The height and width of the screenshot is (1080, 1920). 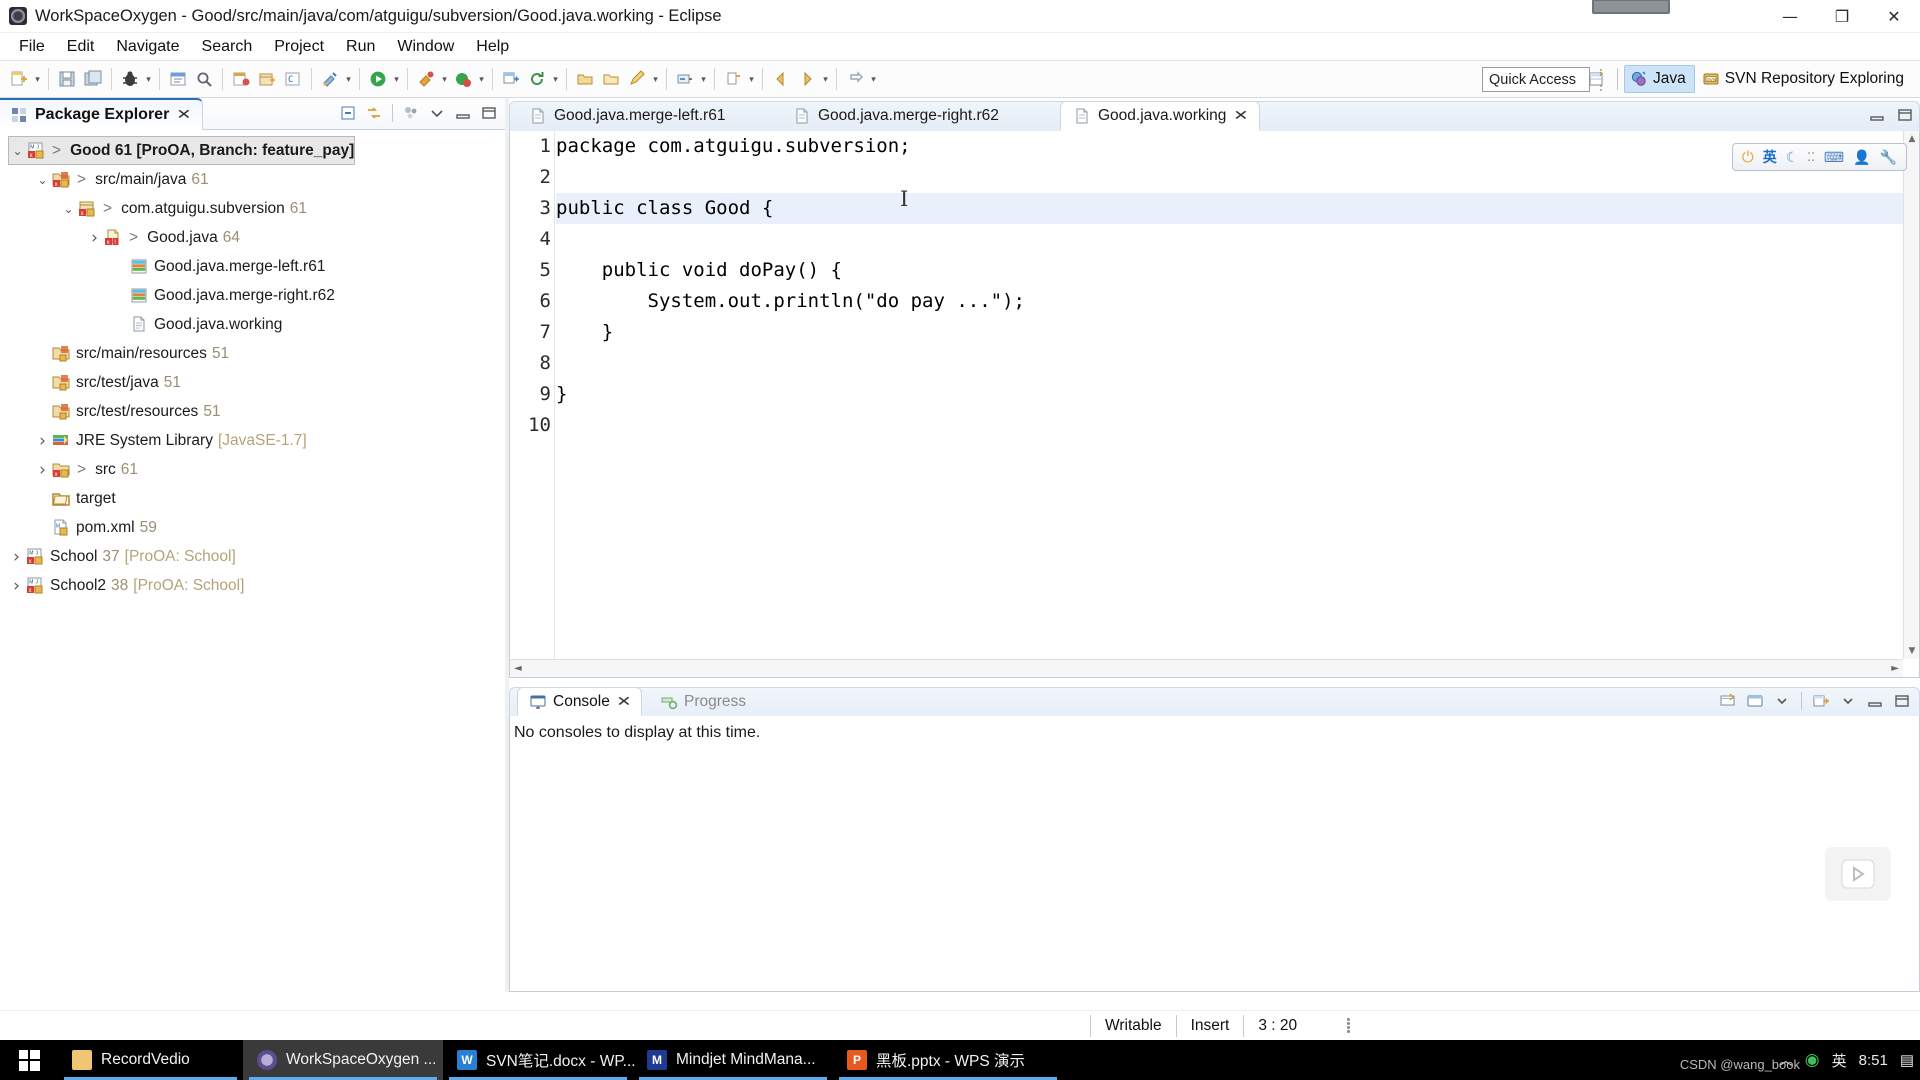 What do you see at coordinates (1755, 701) in the screenshot?
I see `display-selected-console-icon` at bounding box center [1755, 701].